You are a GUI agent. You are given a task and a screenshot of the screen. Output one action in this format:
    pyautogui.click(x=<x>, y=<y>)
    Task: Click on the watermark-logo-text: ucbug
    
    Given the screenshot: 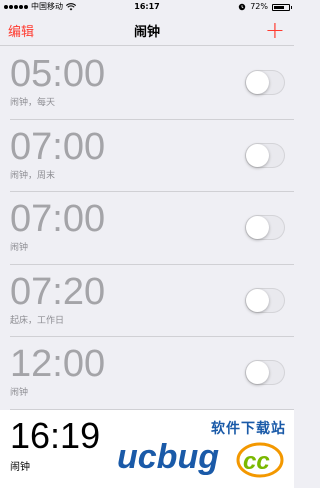 What is the action you would take?
    pyautogui.click(x=168, y=457)
    